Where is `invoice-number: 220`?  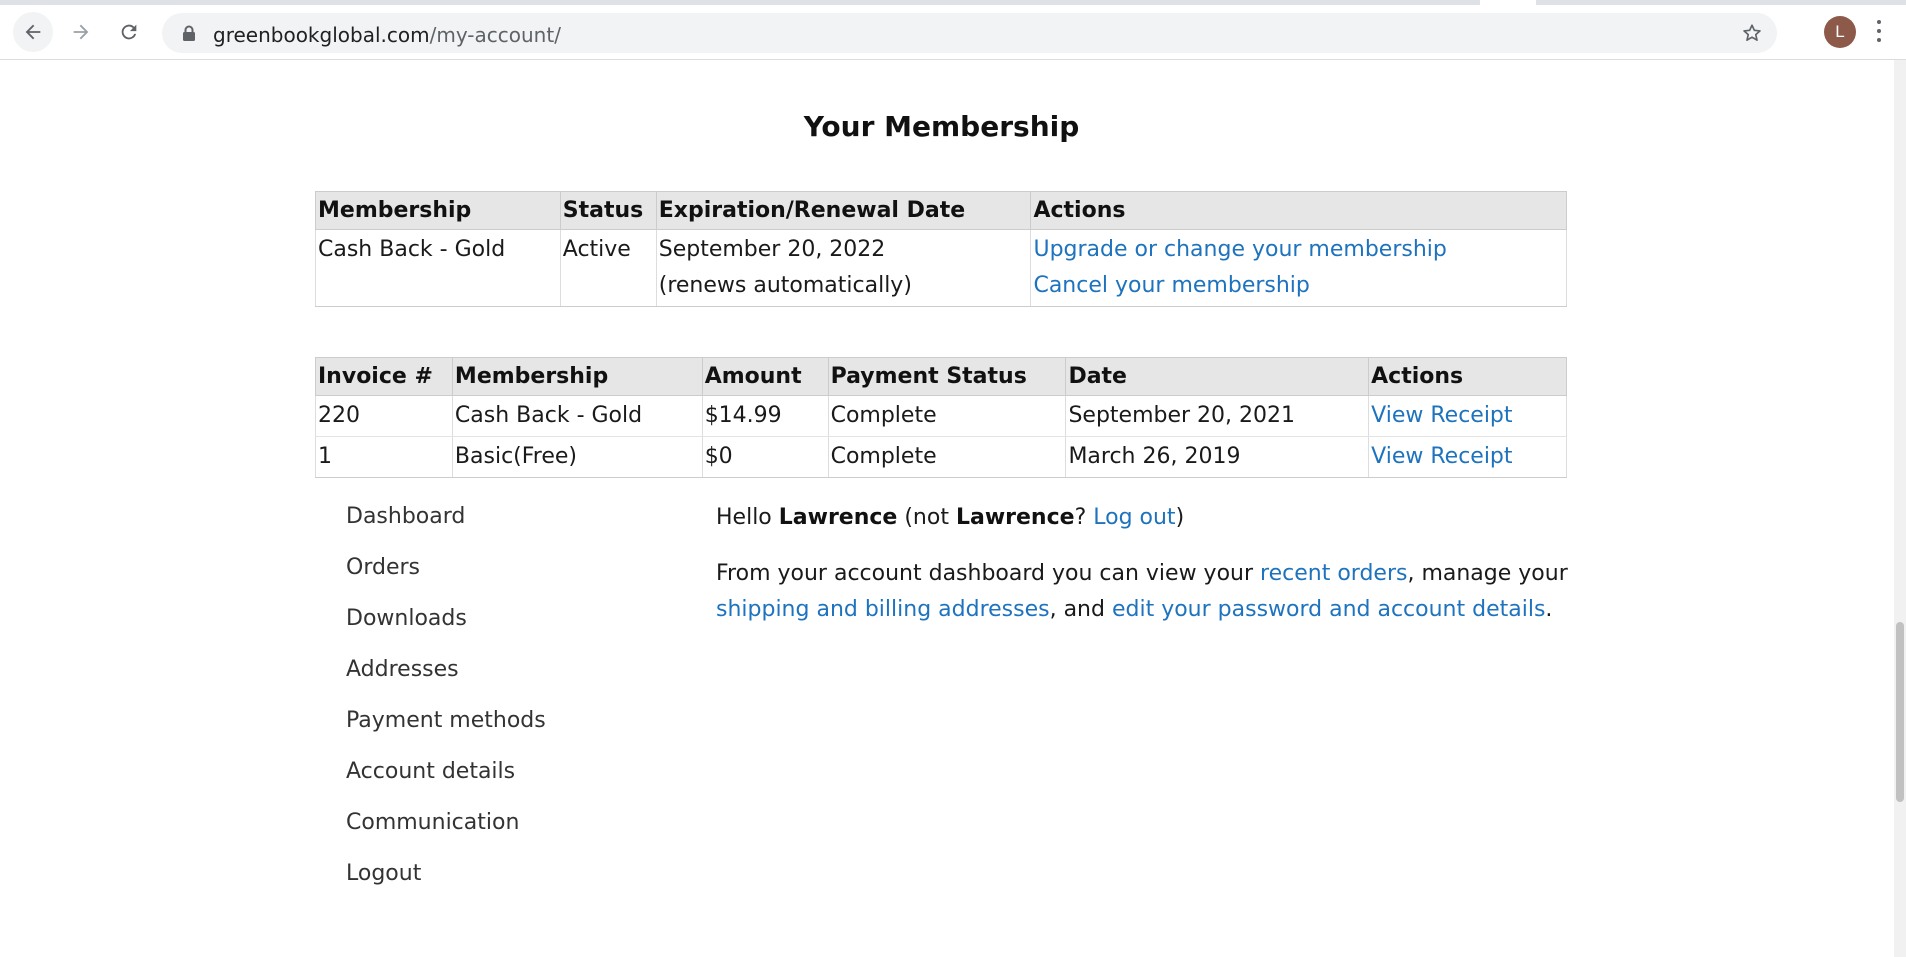 invoice-number: 220 is located at coordinates (384, 416).